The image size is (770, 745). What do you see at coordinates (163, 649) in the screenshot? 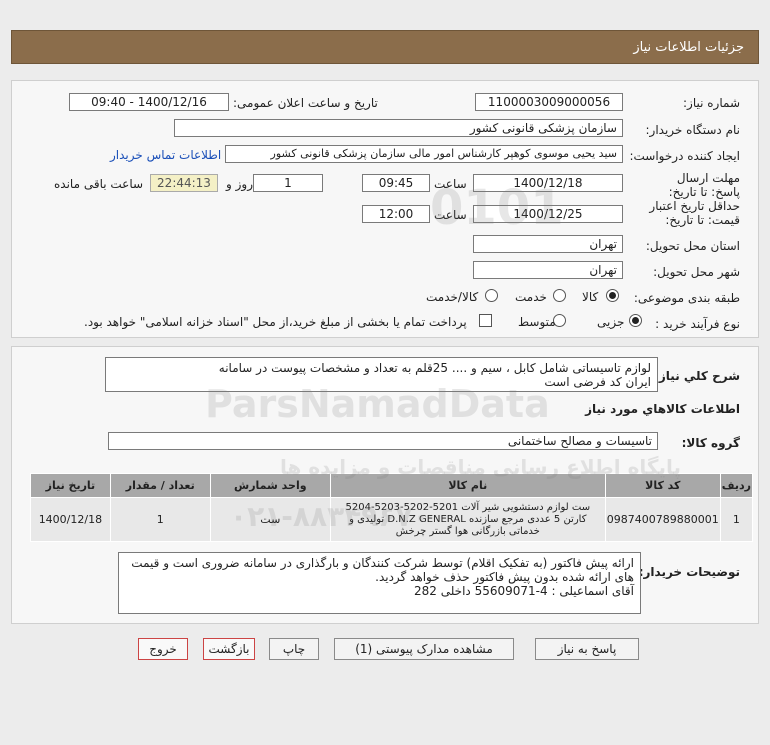
I see `exit-button: خروج` at bounding box center [163, 649].